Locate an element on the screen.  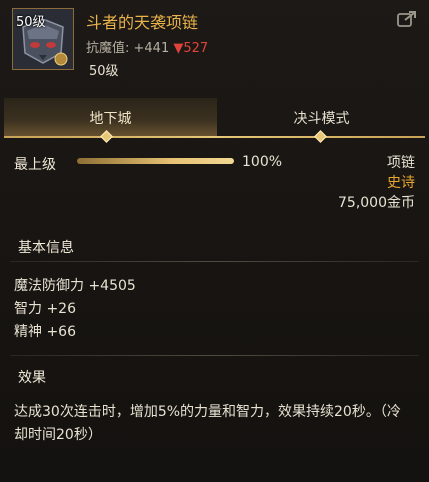
item-name: 斗者的天袭项链 is located at coordinates (142, 22).